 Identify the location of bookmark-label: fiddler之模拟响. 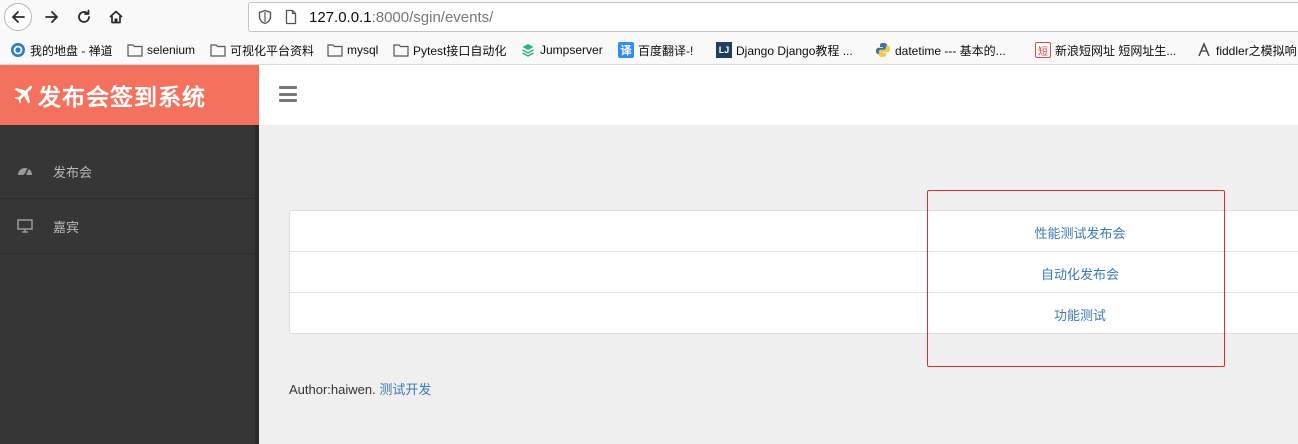
(1256, 50).